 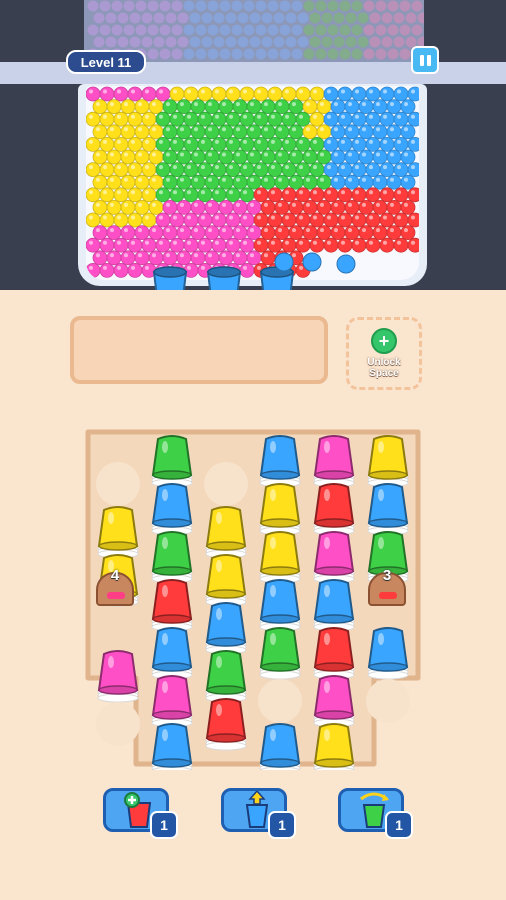 I want to click on launch-area, so click(x=254, y=271).